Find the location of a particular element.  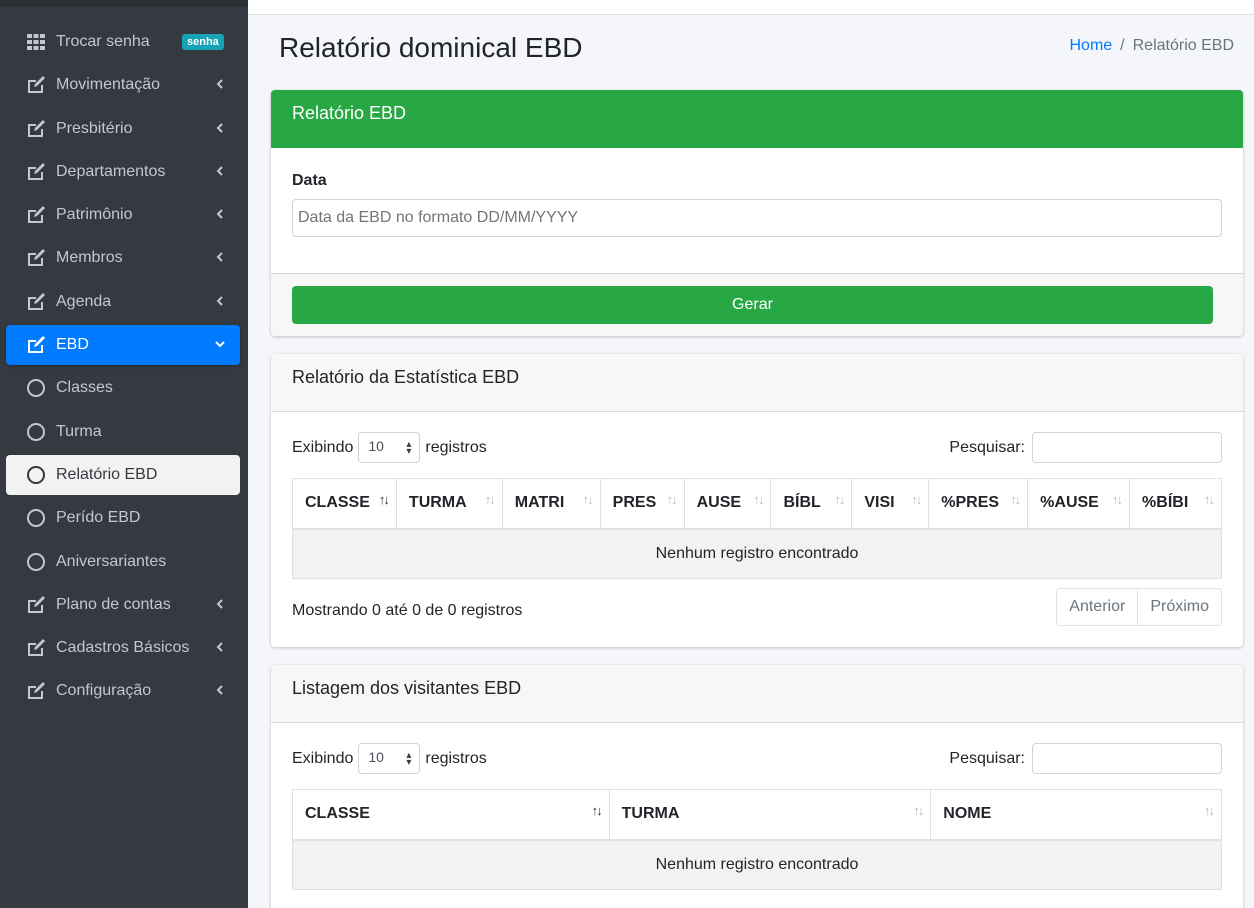

sidebar-item-membros: Membros is located at coordinates (123, 258).